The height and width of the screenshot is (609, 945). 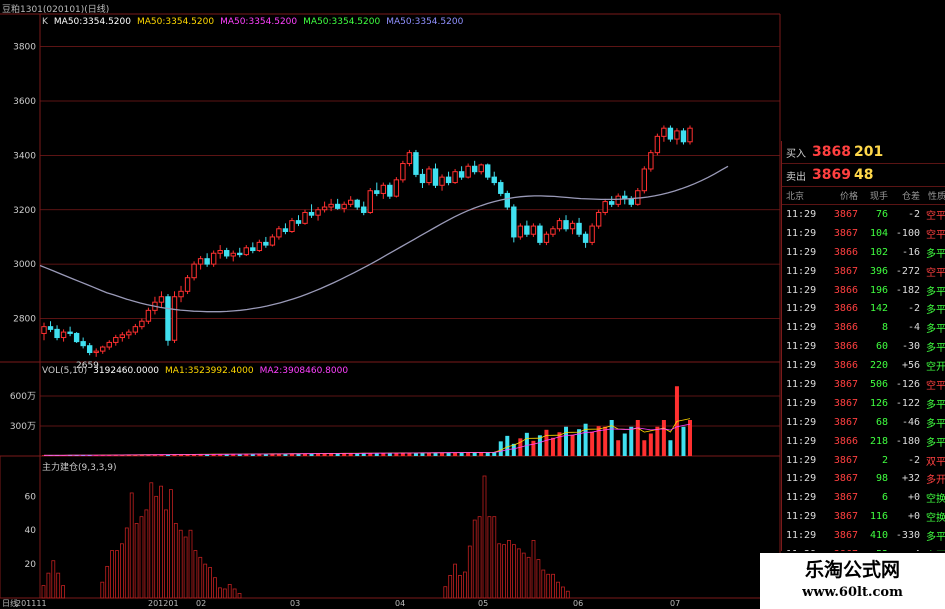 I want to click on price-tick-label: 3000, so click(x=24, y=265).